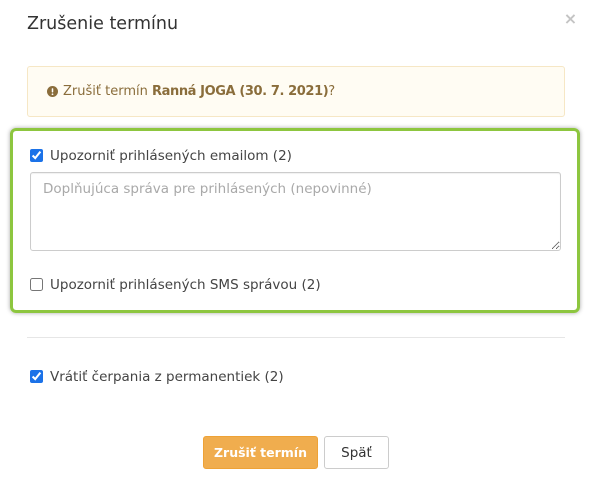 The image size is (591, 496). I want to click on exclamation-circle-icon, so click(52, 91).